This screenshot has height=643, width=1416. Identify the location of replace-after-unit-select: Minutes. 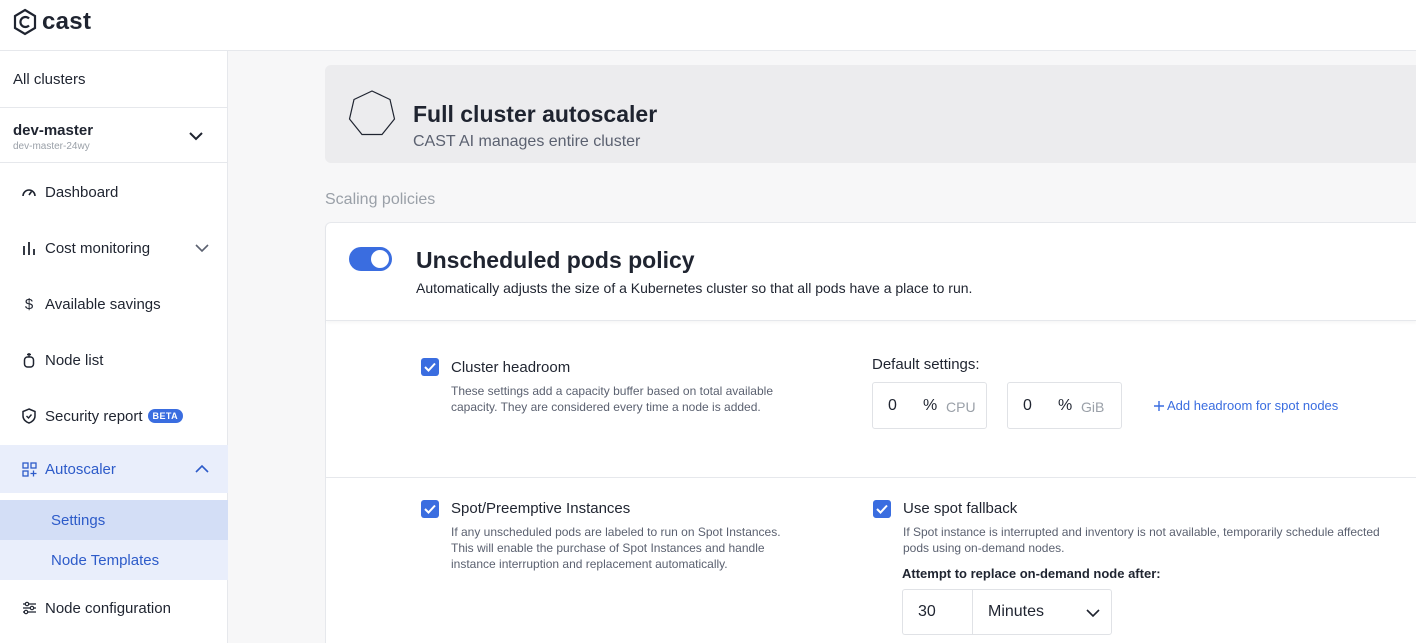
(1042, 612).